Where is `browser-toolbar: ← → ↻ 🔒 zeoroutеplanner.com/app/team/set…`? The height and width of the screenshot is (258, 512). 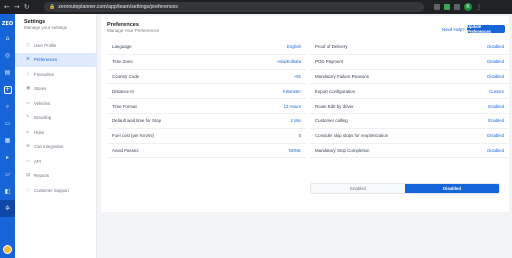 browser-toolbar: ← → ↻ 🔒 zeoroutеplanner.com/app/team/set… is located at coordinates (256, 7).